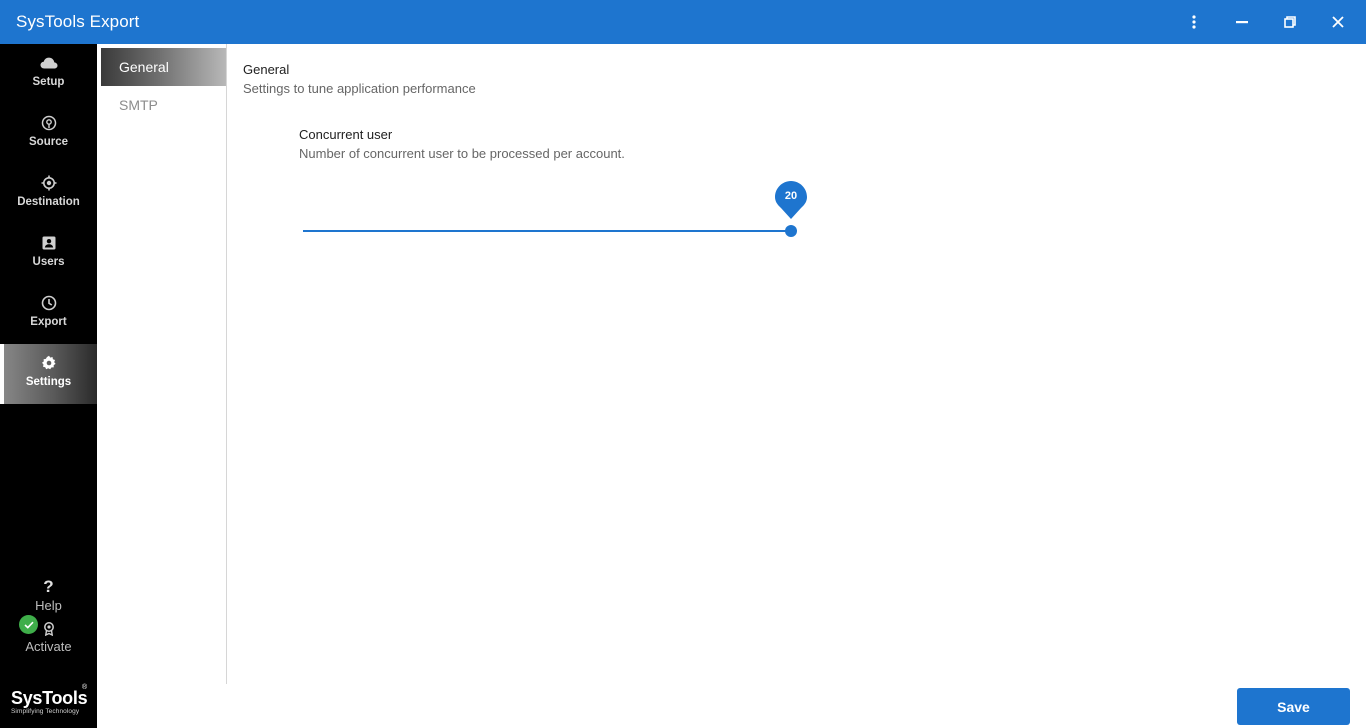 The width and height of the screenshot is (1366, 728). I want to click on user-card-icon, so click(49, 243).